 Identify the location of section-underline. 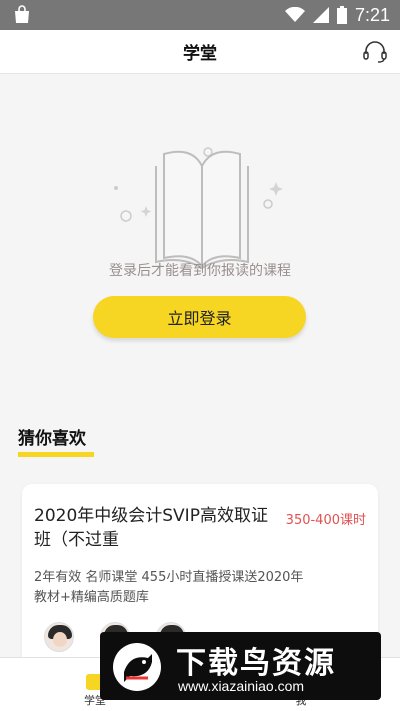
(56, 454).